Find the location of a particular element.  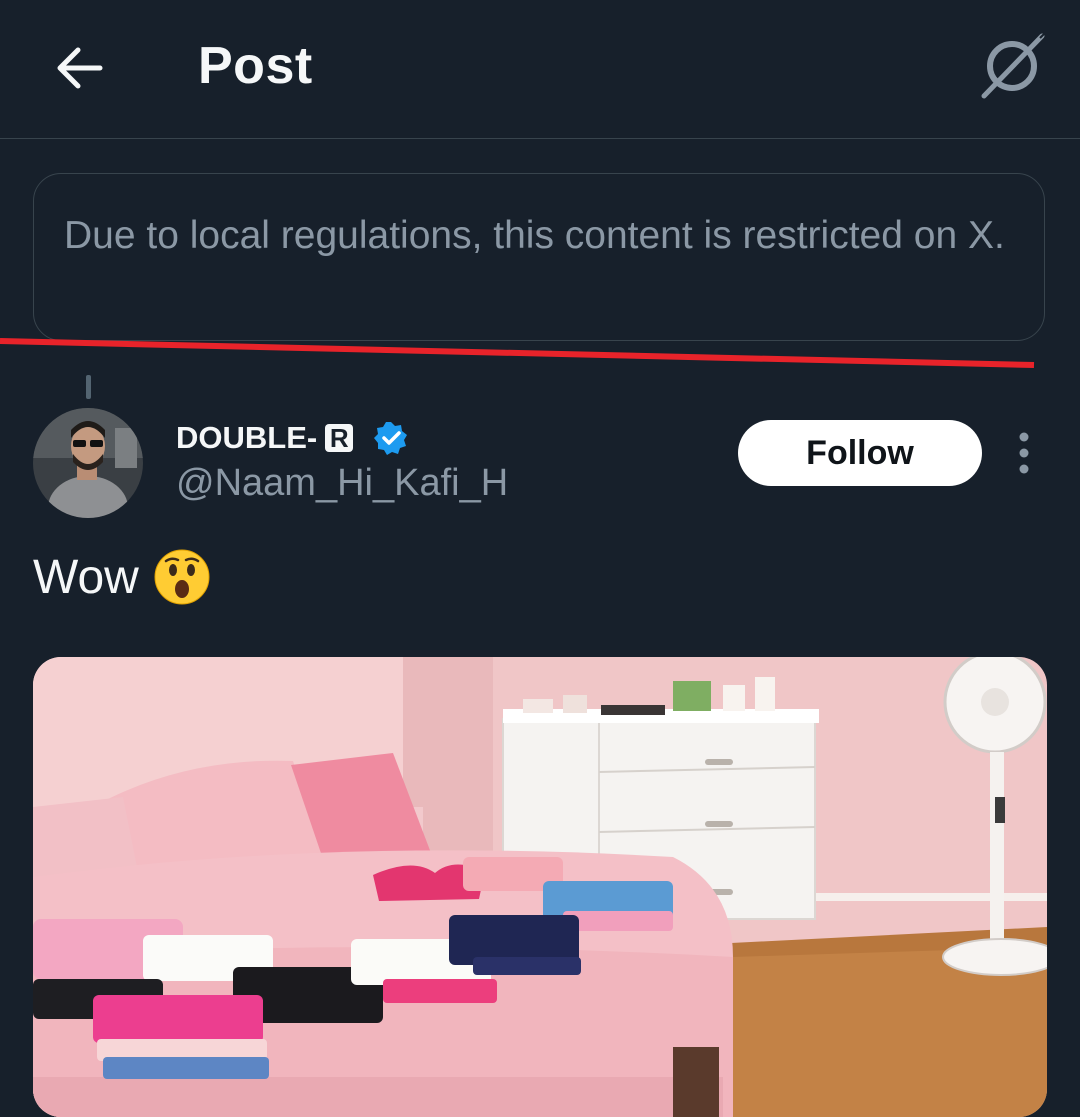

verified-badge-icon is located at coordinates (391, 438).